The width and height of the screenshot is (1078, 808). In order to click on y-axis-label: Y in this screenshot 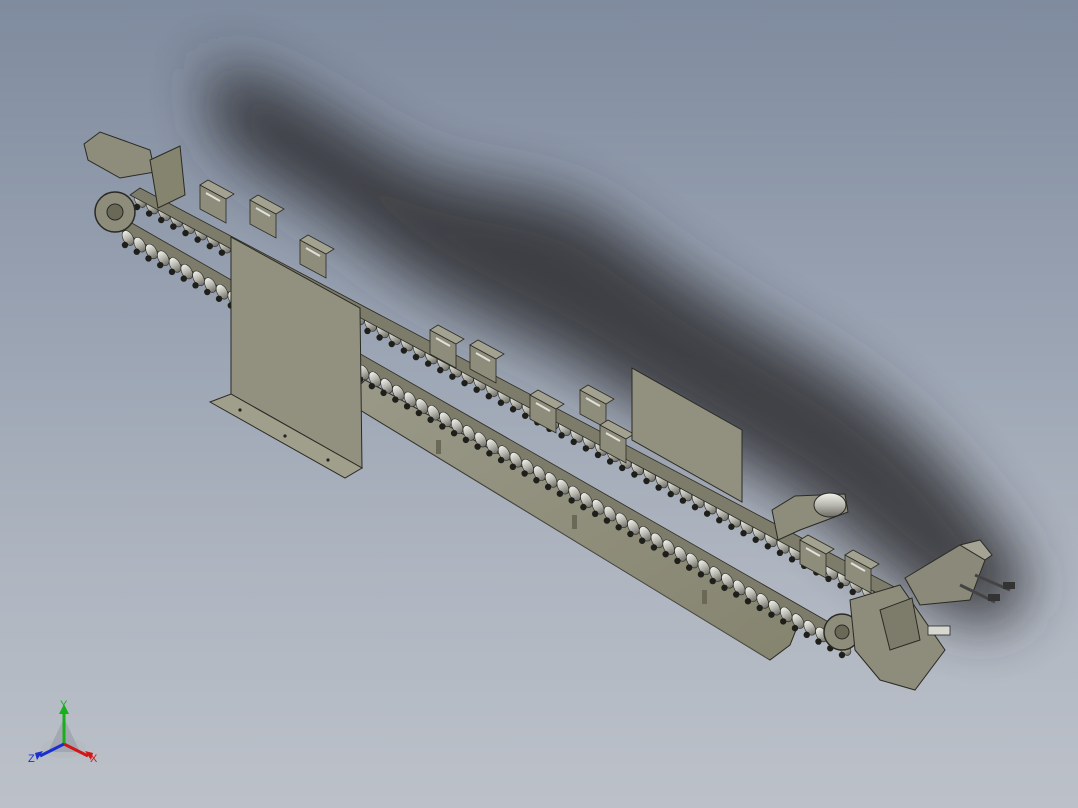, I will do `click(64, 705)`.